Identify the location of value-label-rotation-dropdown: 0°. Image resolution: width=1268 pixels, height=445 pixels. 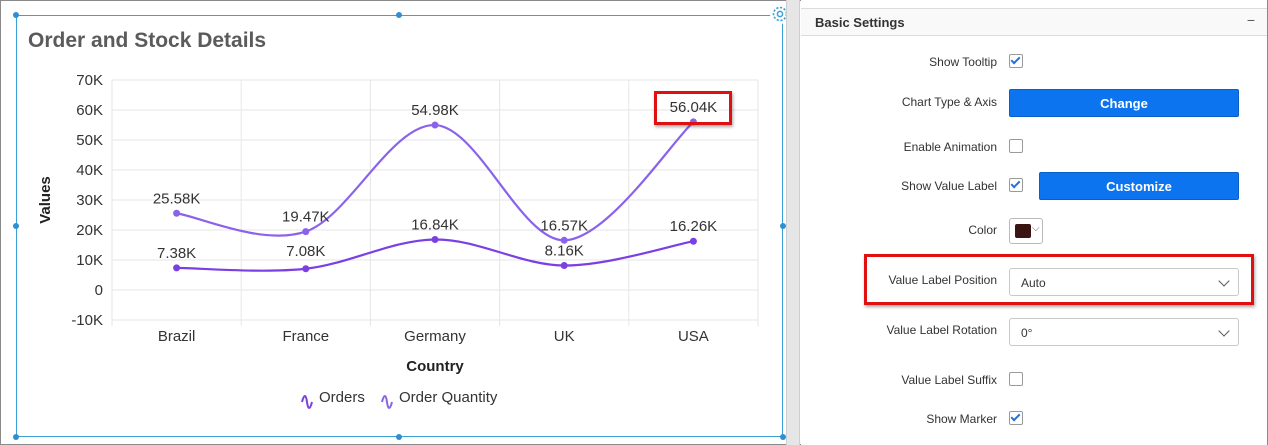
(1124, 332).